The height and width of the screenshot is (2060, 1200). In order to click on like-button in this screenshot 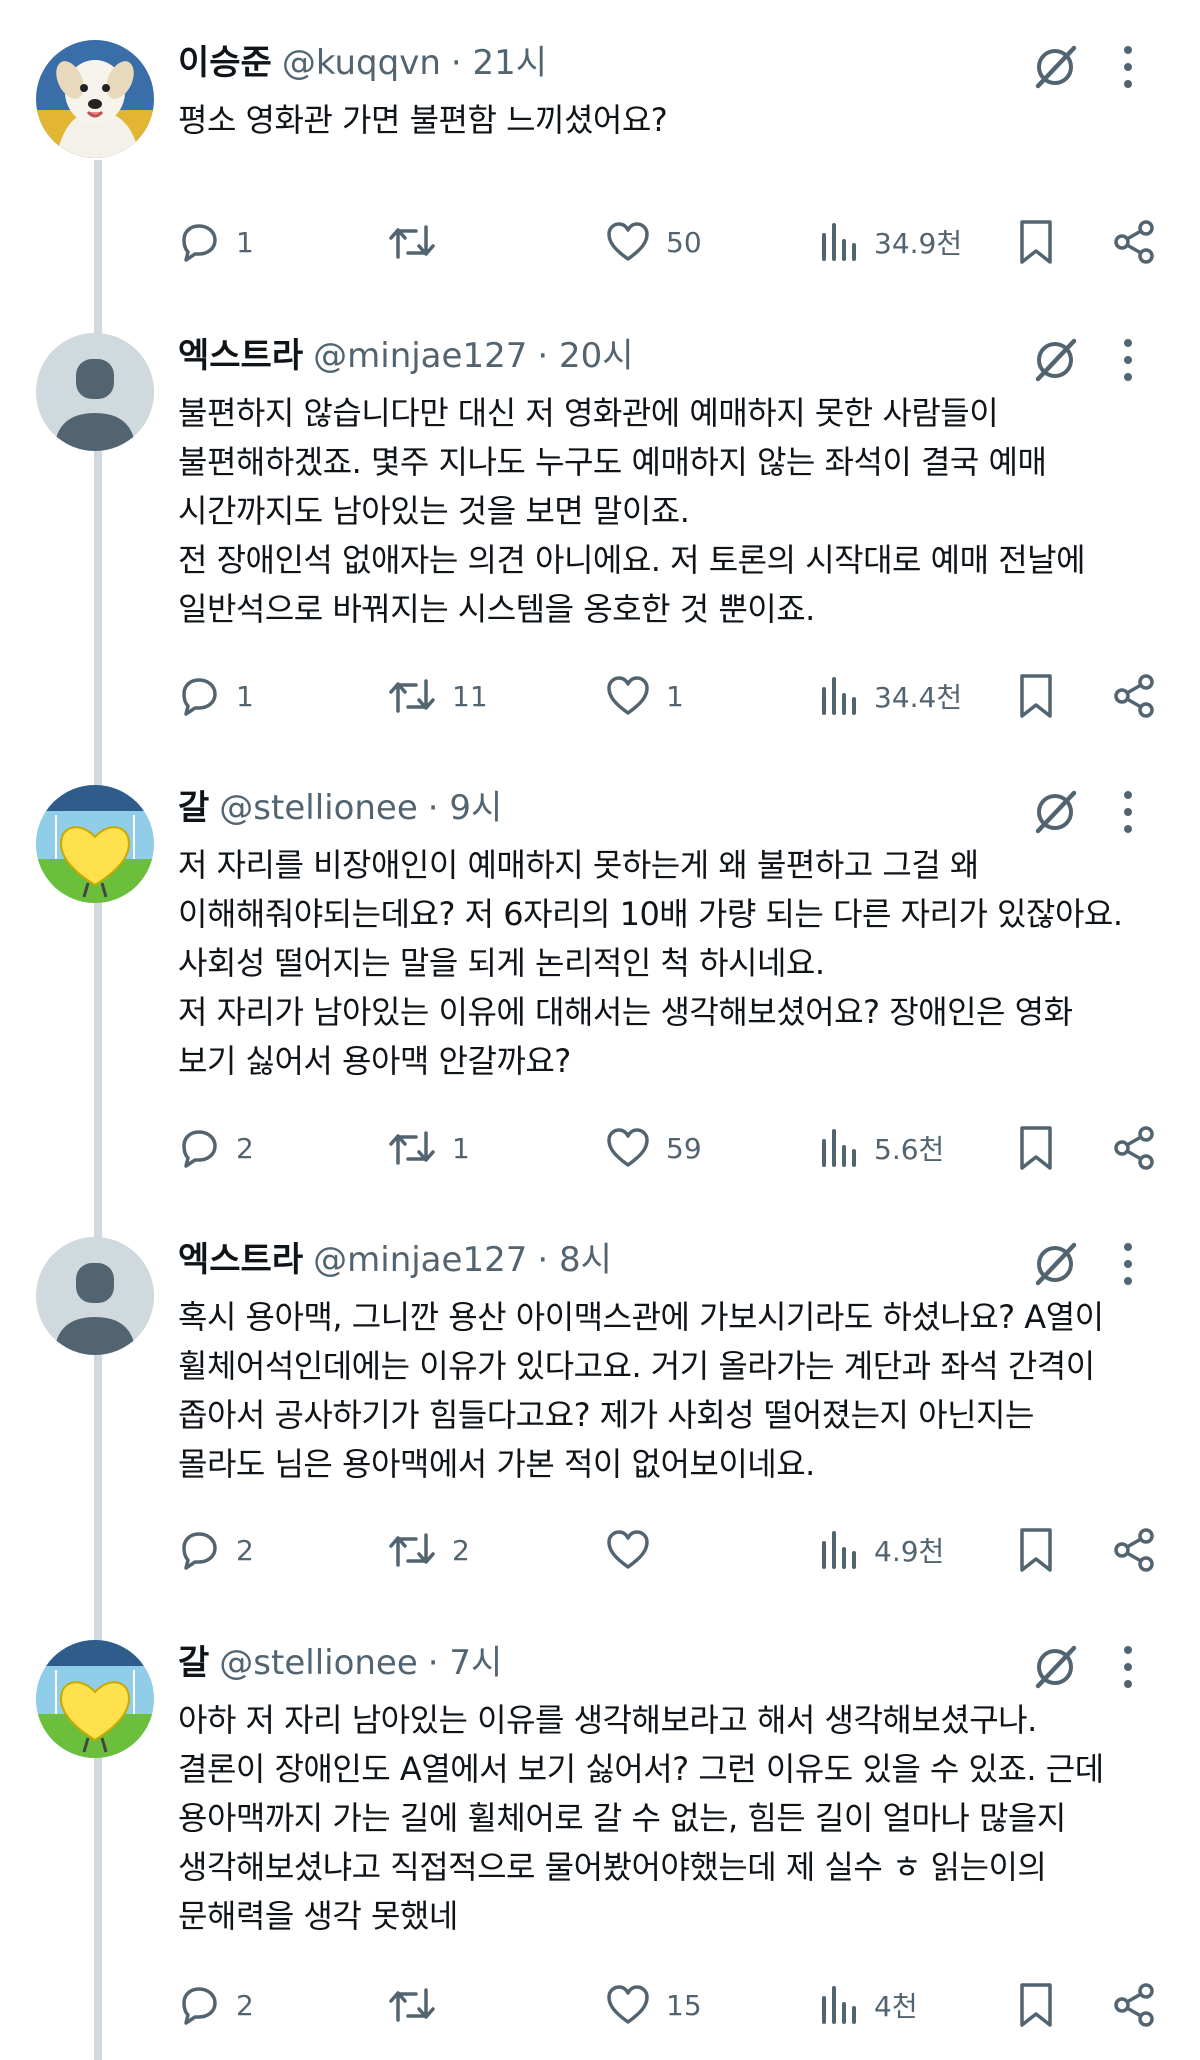, I will do `click(635, 1550)`.